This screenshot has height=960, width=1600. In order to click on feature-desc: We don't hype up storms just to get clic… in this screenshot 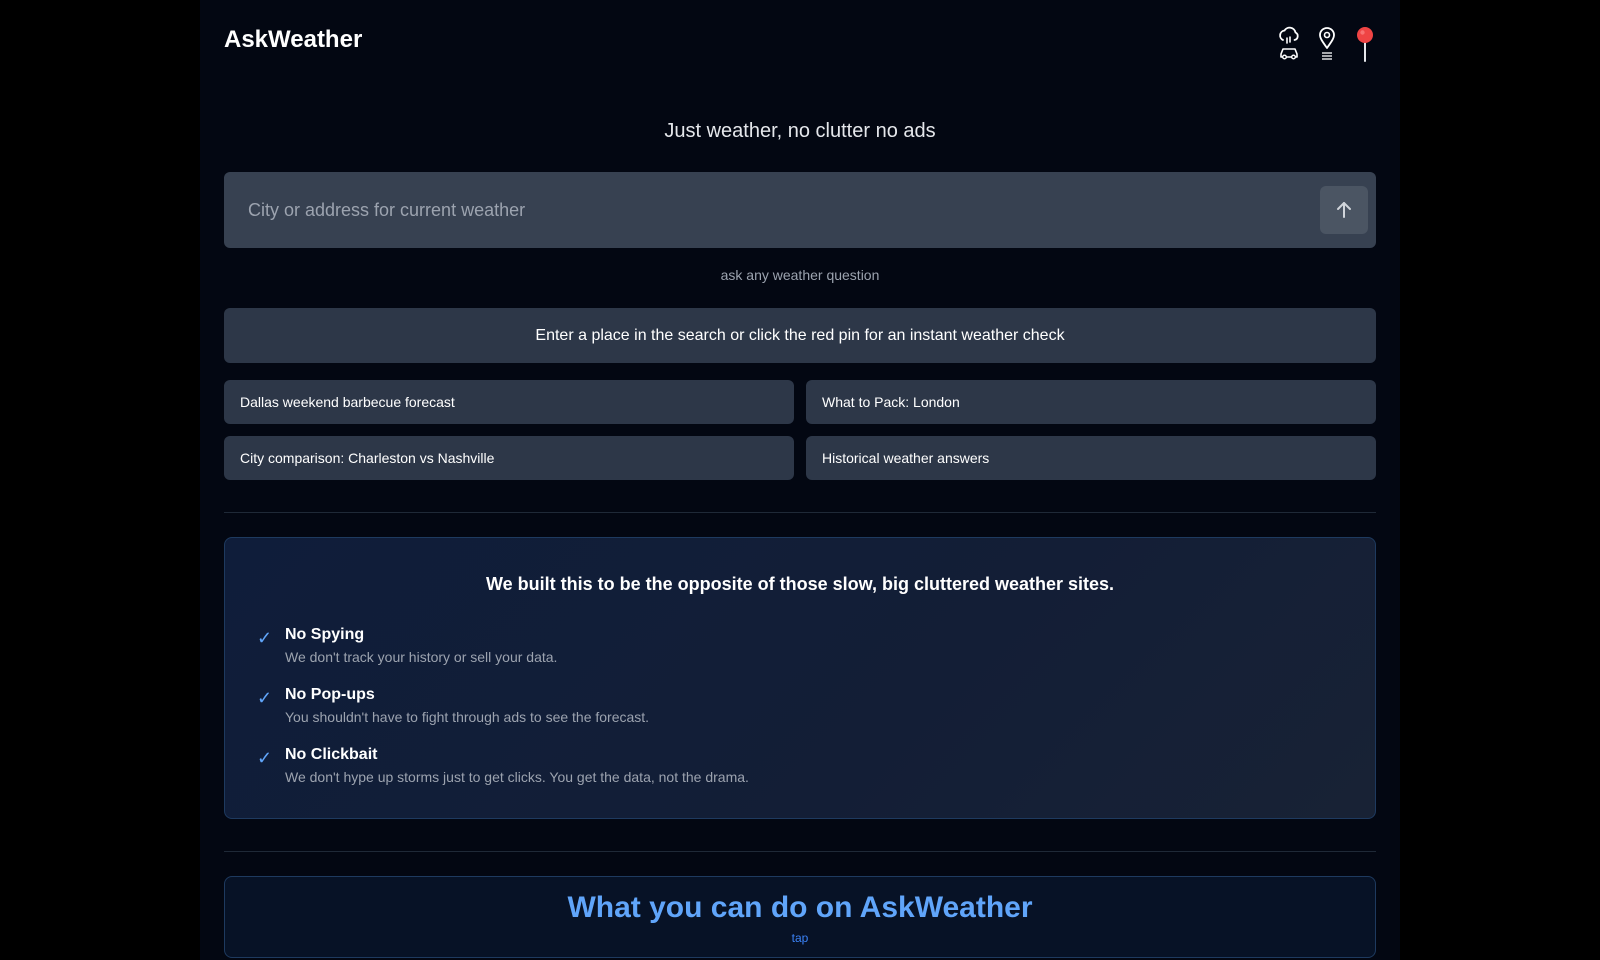, I will do `click(517, 777)`.